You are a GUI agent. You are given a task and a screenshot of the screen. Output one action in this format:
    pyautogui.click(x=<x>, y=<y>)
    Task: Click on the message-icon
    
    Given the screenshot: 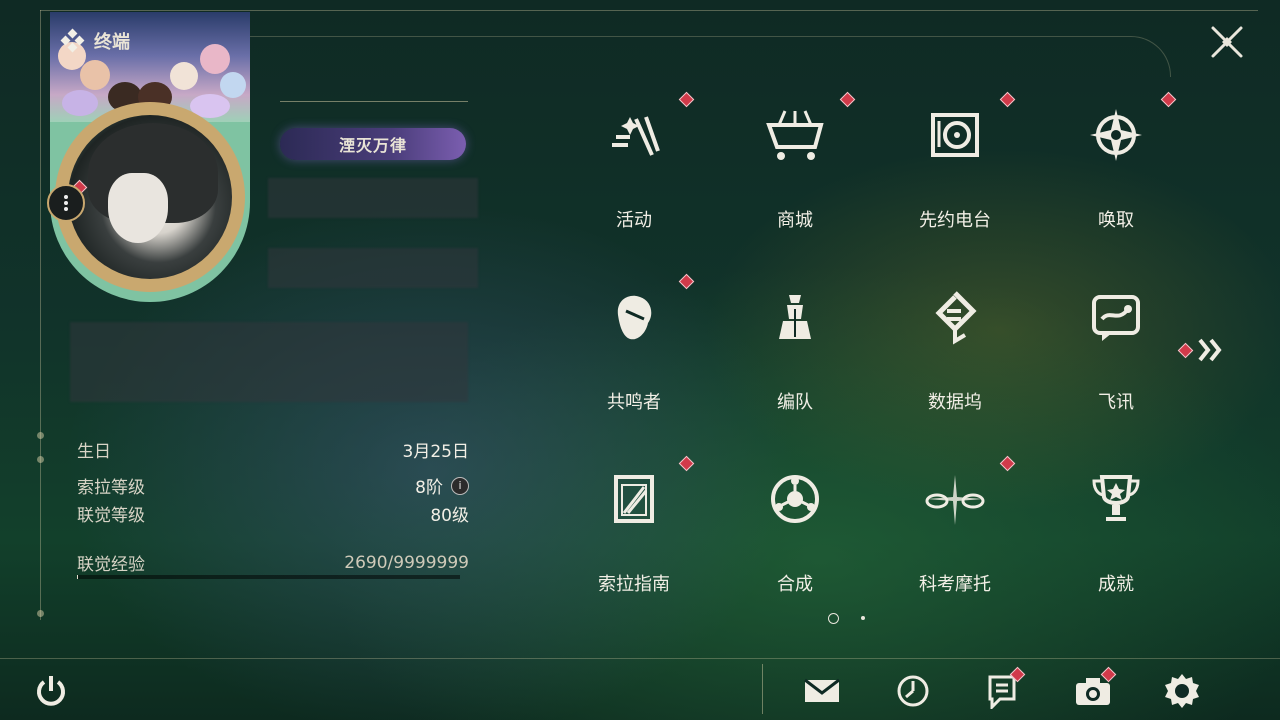 What is the action you would take?
    pyautogui.click(x=1116, y=317)
    